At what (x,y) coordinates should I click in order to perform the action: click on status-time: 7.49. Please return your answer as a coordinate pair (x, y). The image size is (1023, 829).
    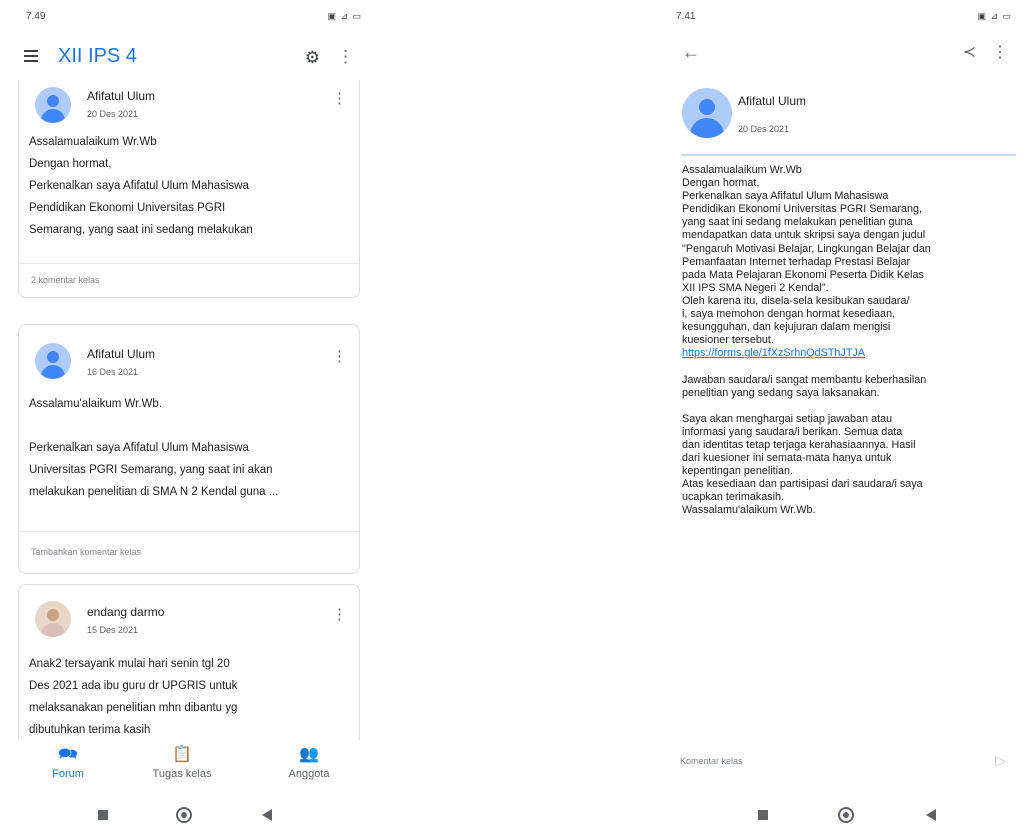
    Looking at the image, I should click on (36, 16).